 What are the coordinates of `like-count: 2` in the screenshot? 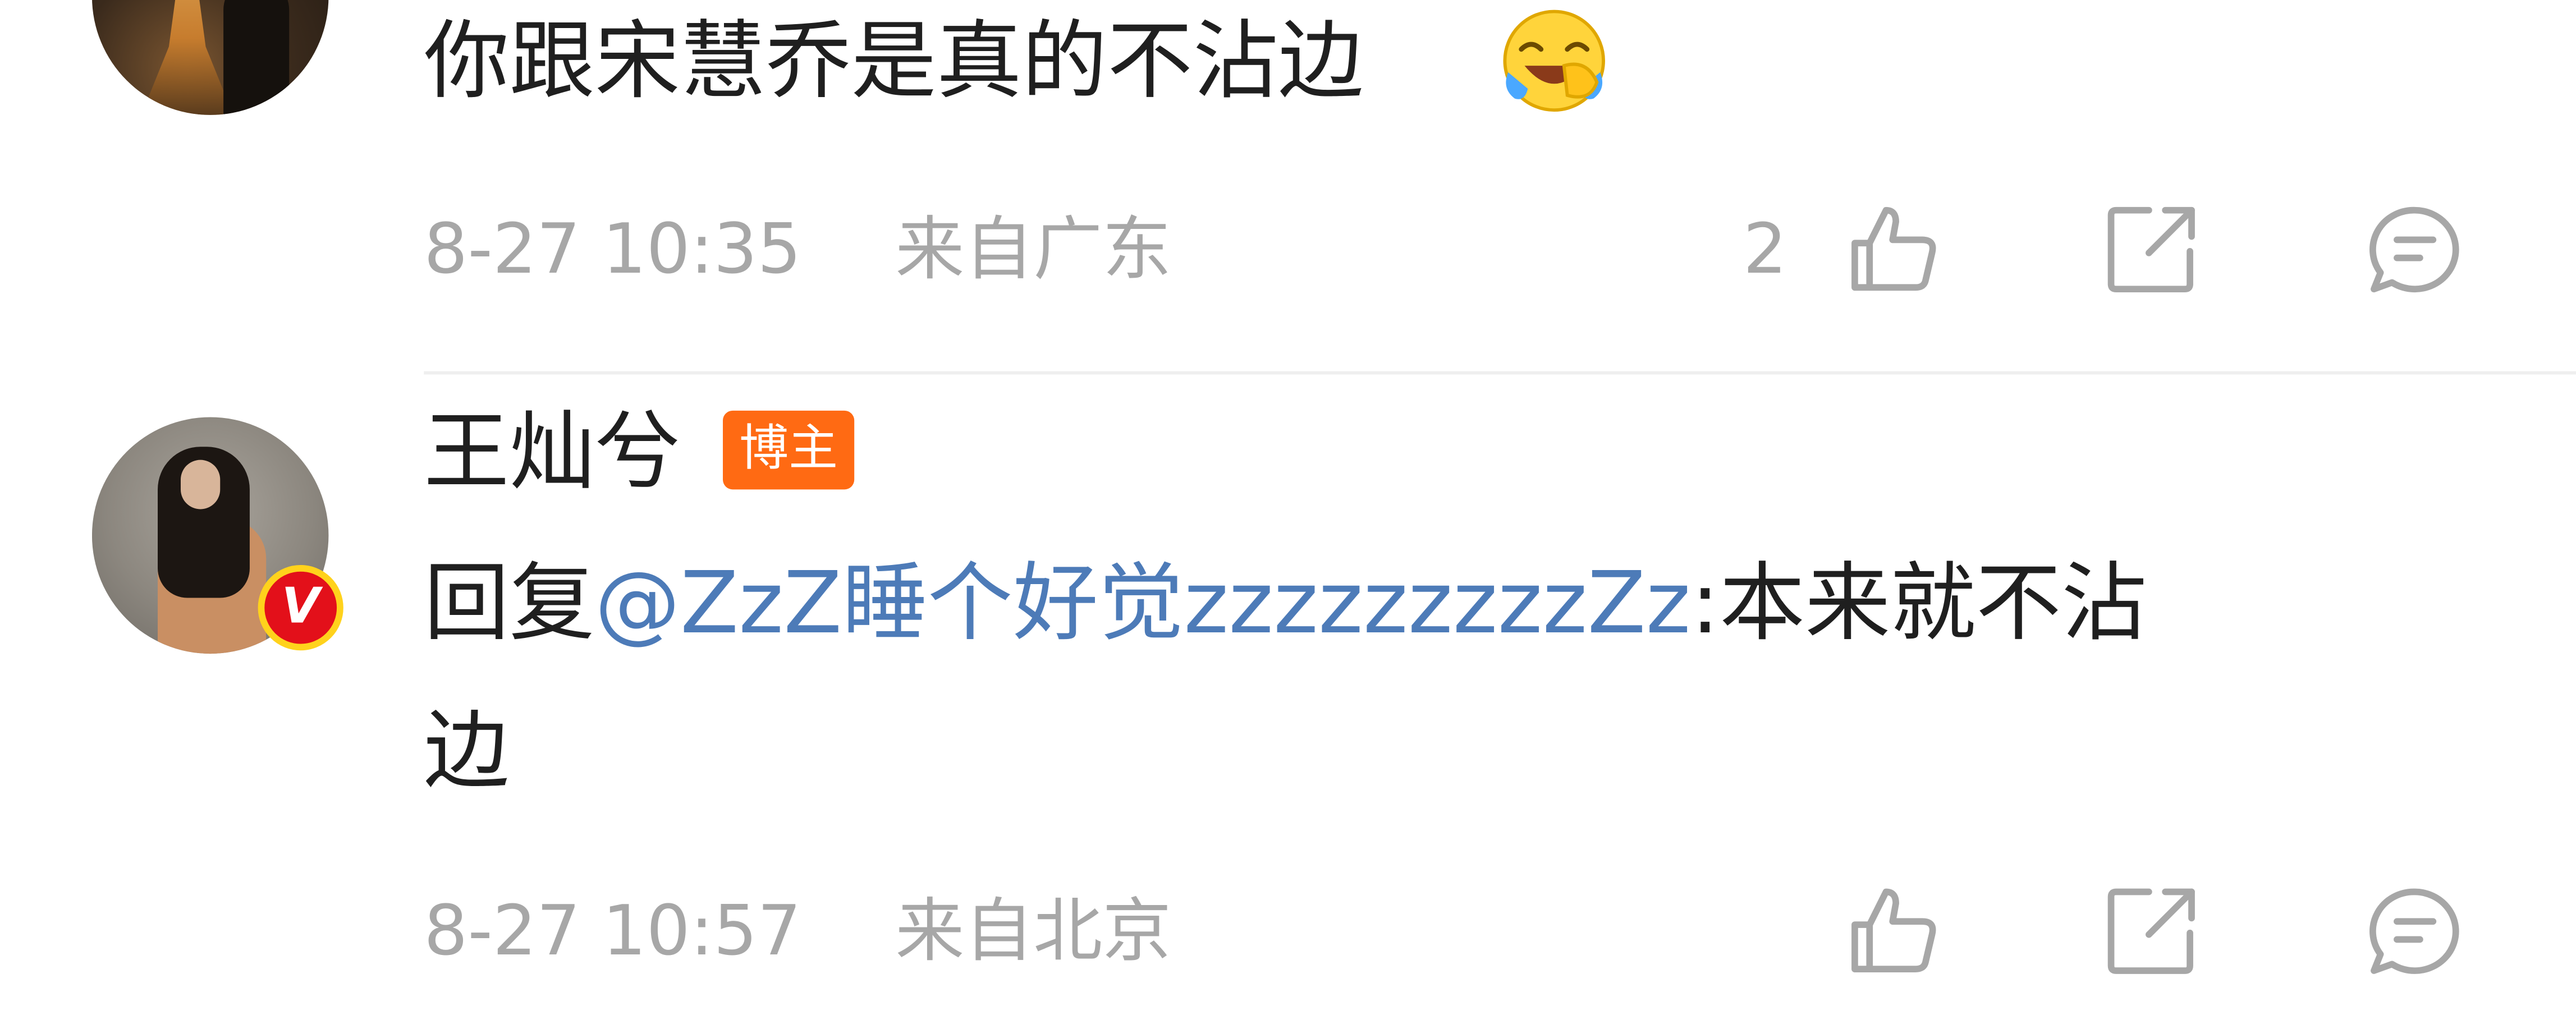 It's located at (1765, 249).